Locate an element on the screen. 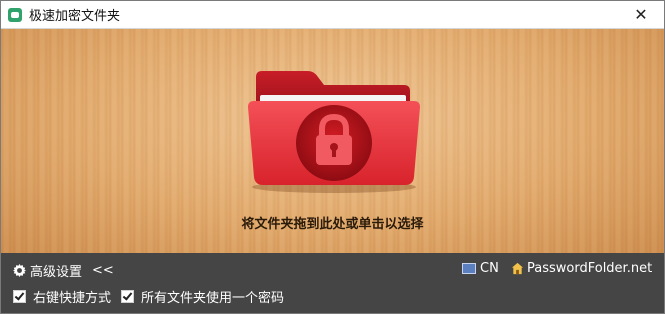  window-title: 极速加密文件夹 is located at coordinates (75, 16).